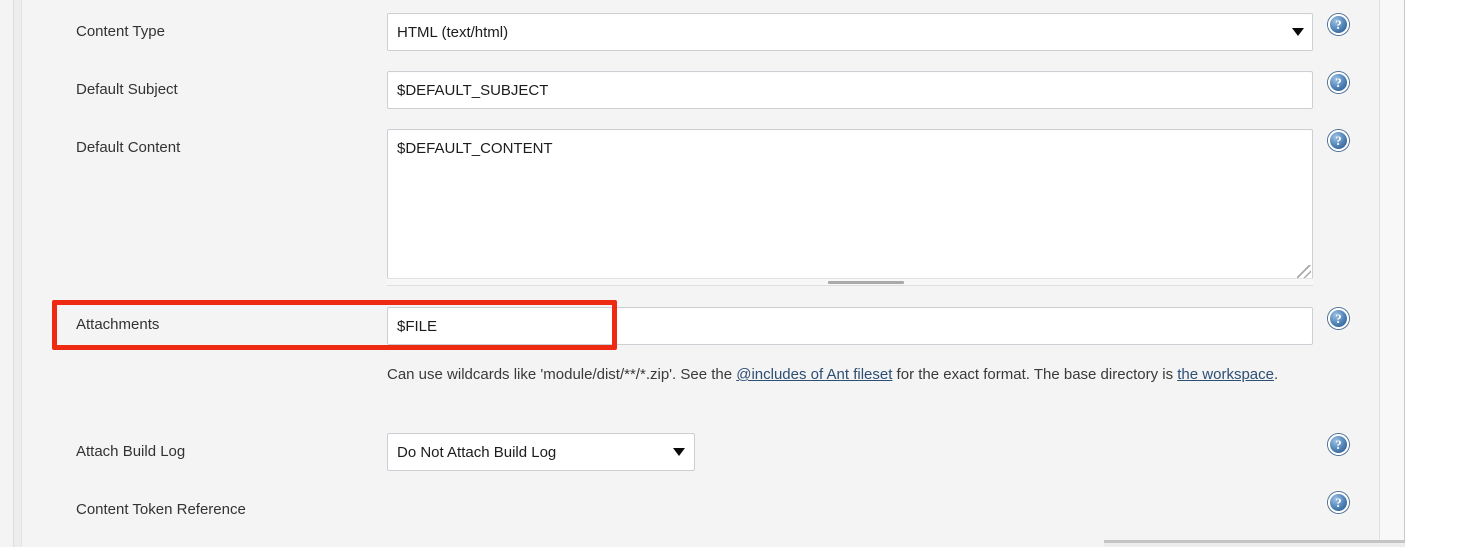  What do you see at coordinates (1338, 444) in the screenshot?
I see `help-icon-attach-build-log: ?` at bounding box center [1338, 444].